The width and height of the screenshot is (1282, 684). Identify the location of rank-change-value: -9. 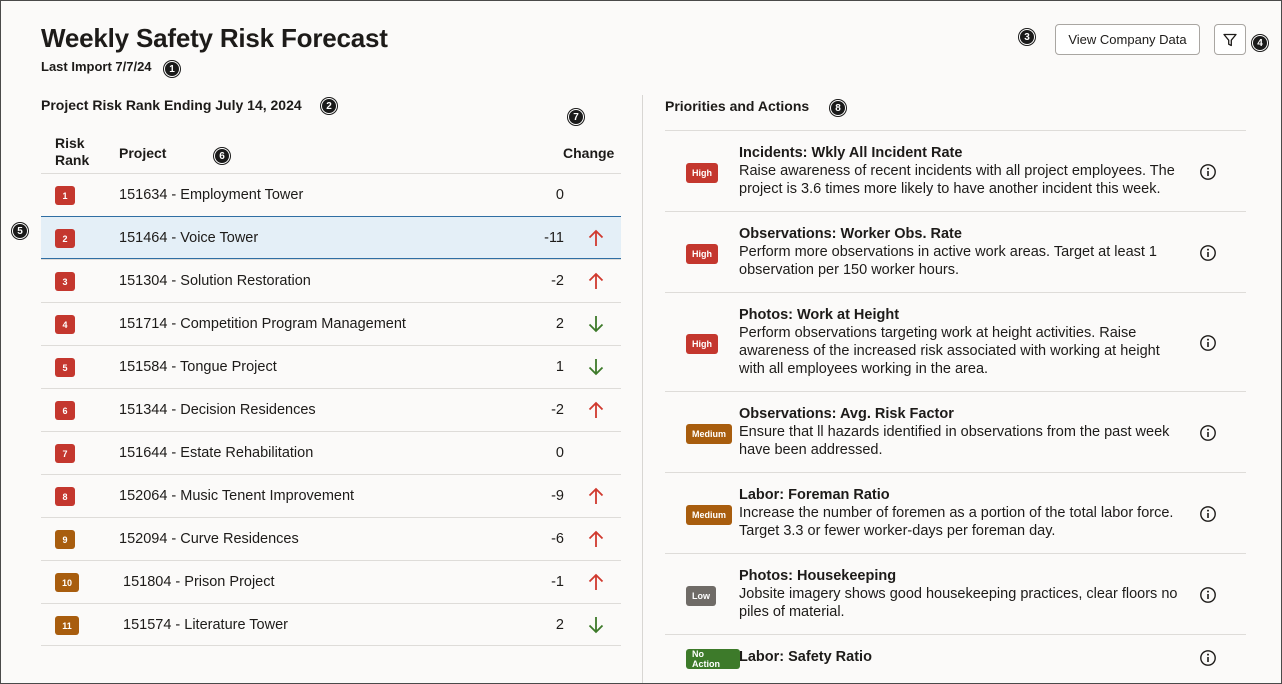
(557, 496).